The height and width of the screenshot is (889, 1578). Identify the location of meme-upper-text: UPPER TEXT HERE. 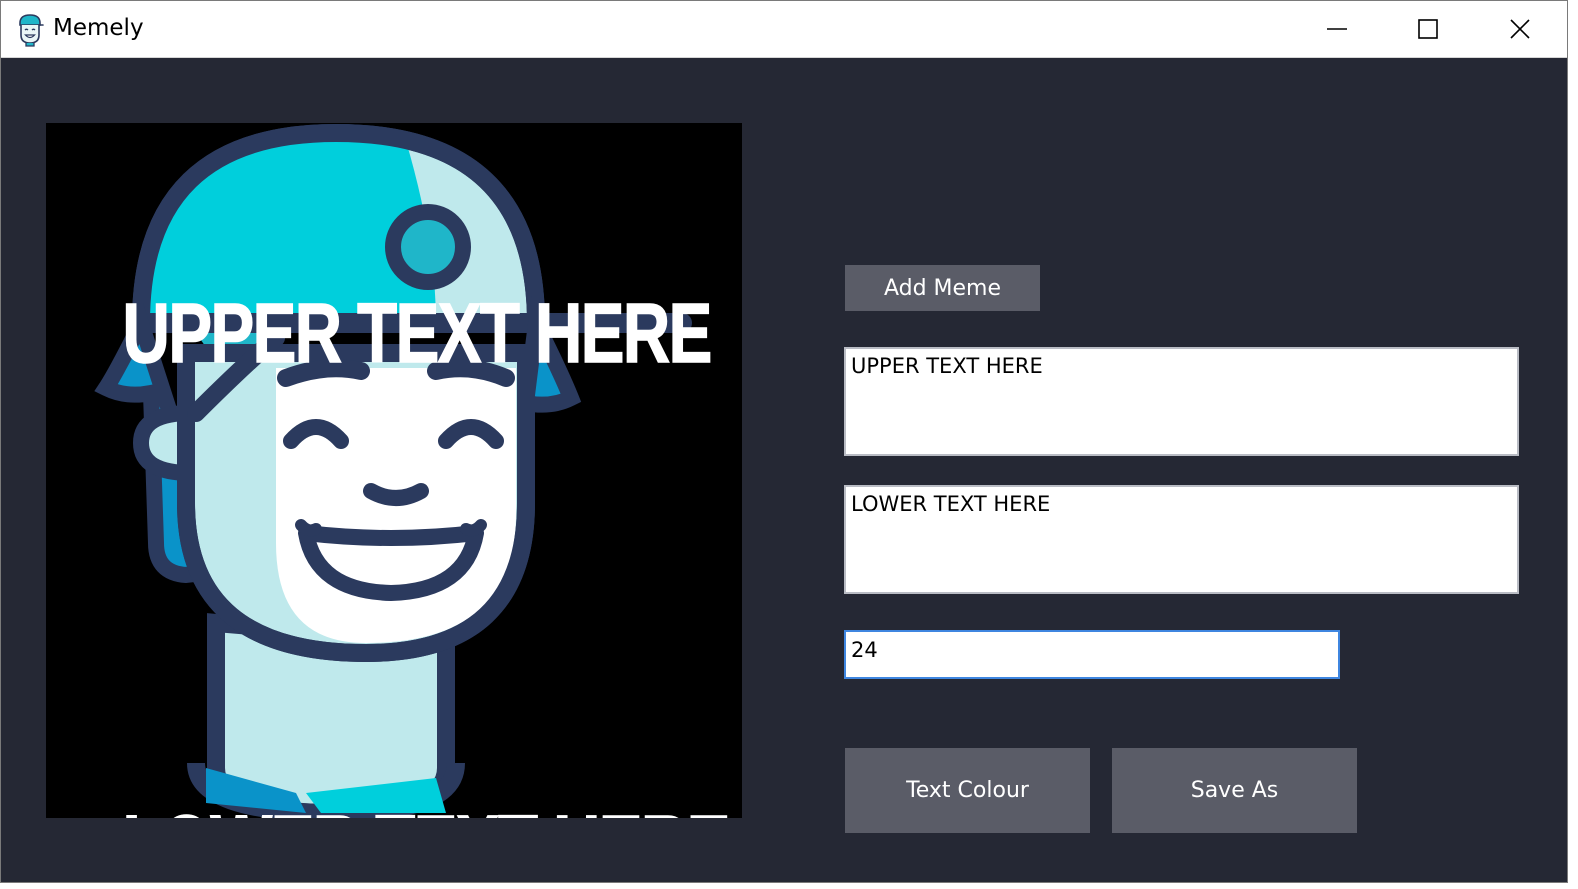
(417, 333).